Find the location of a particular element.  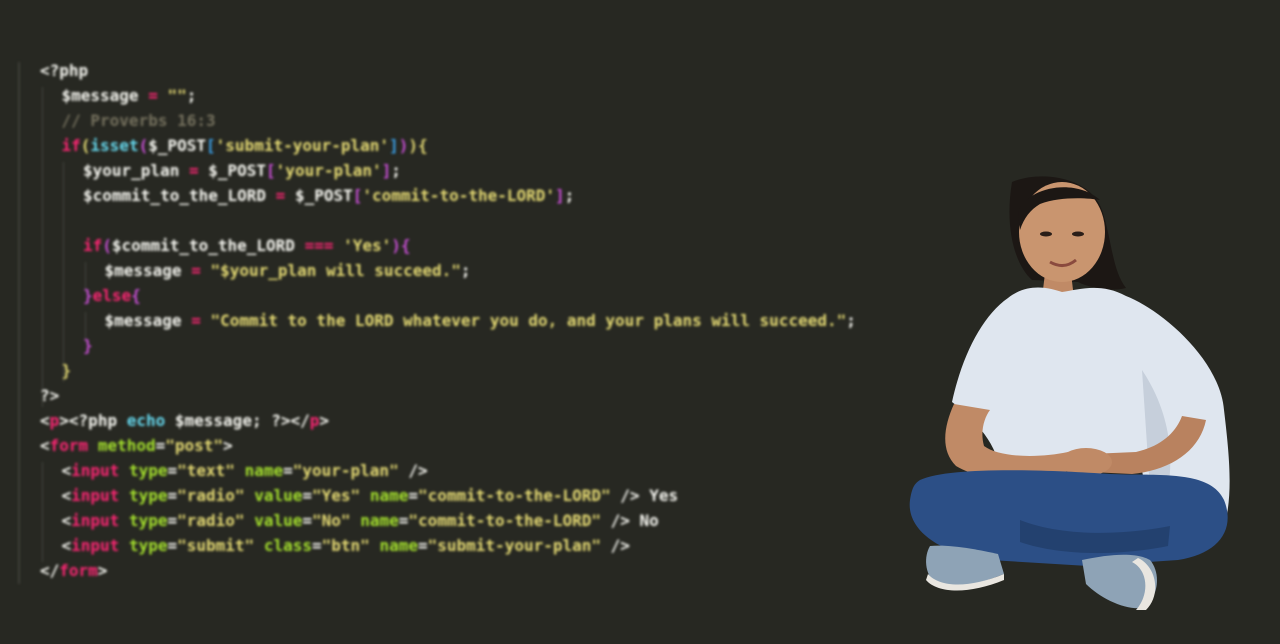

code-token: "post" is located at coordinates (194, 445).